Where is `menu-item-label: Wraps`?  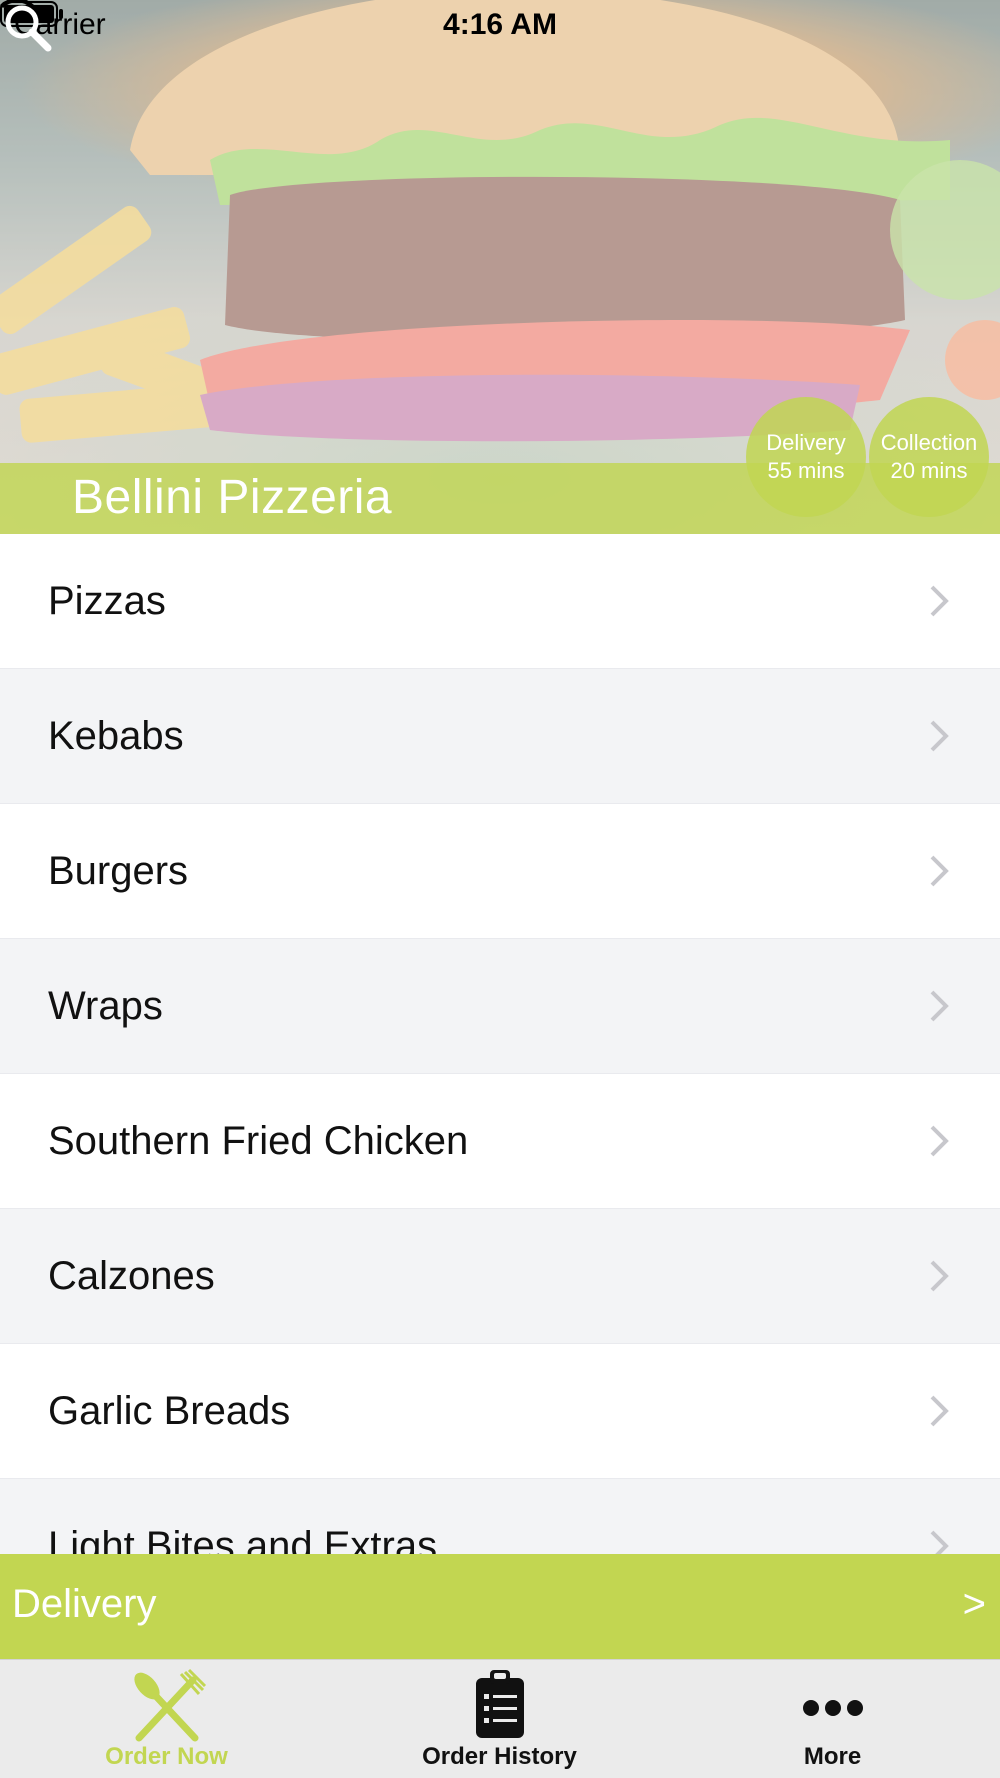 menu-item-label: Wraps is located at coordinates (105, 1005).